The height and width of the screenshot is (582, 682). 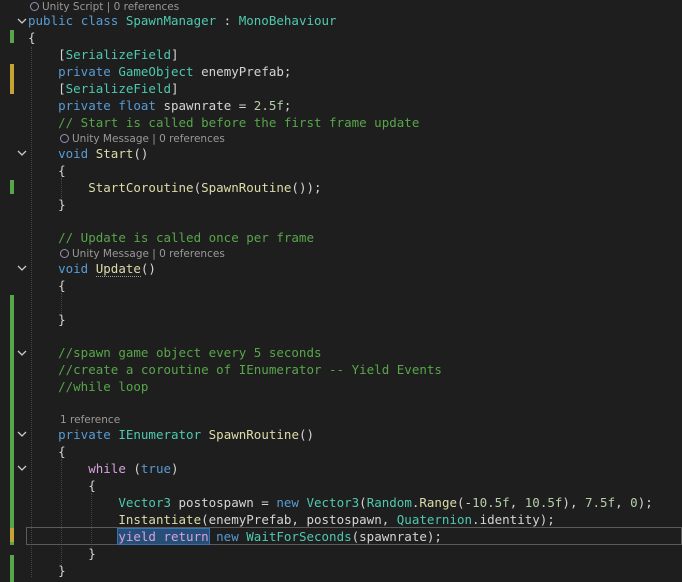 I want to click on code-token: SpawnRoutine, so click(x=253, y=434).